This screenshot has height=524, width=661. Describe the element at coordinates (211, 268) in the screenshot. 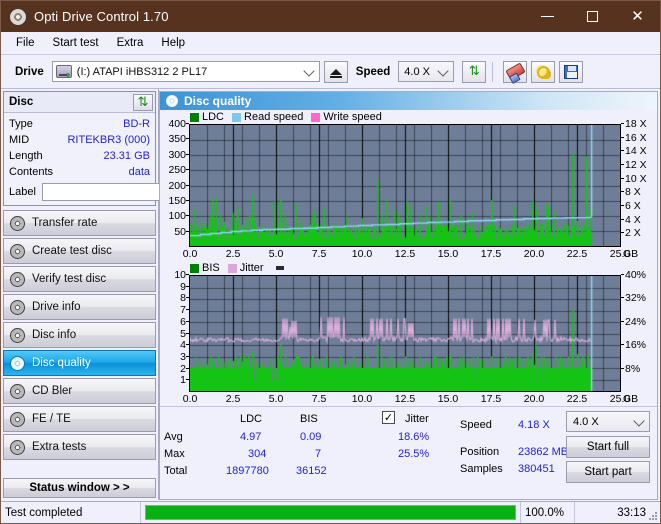

I see `legend-label: BIS` at that location.